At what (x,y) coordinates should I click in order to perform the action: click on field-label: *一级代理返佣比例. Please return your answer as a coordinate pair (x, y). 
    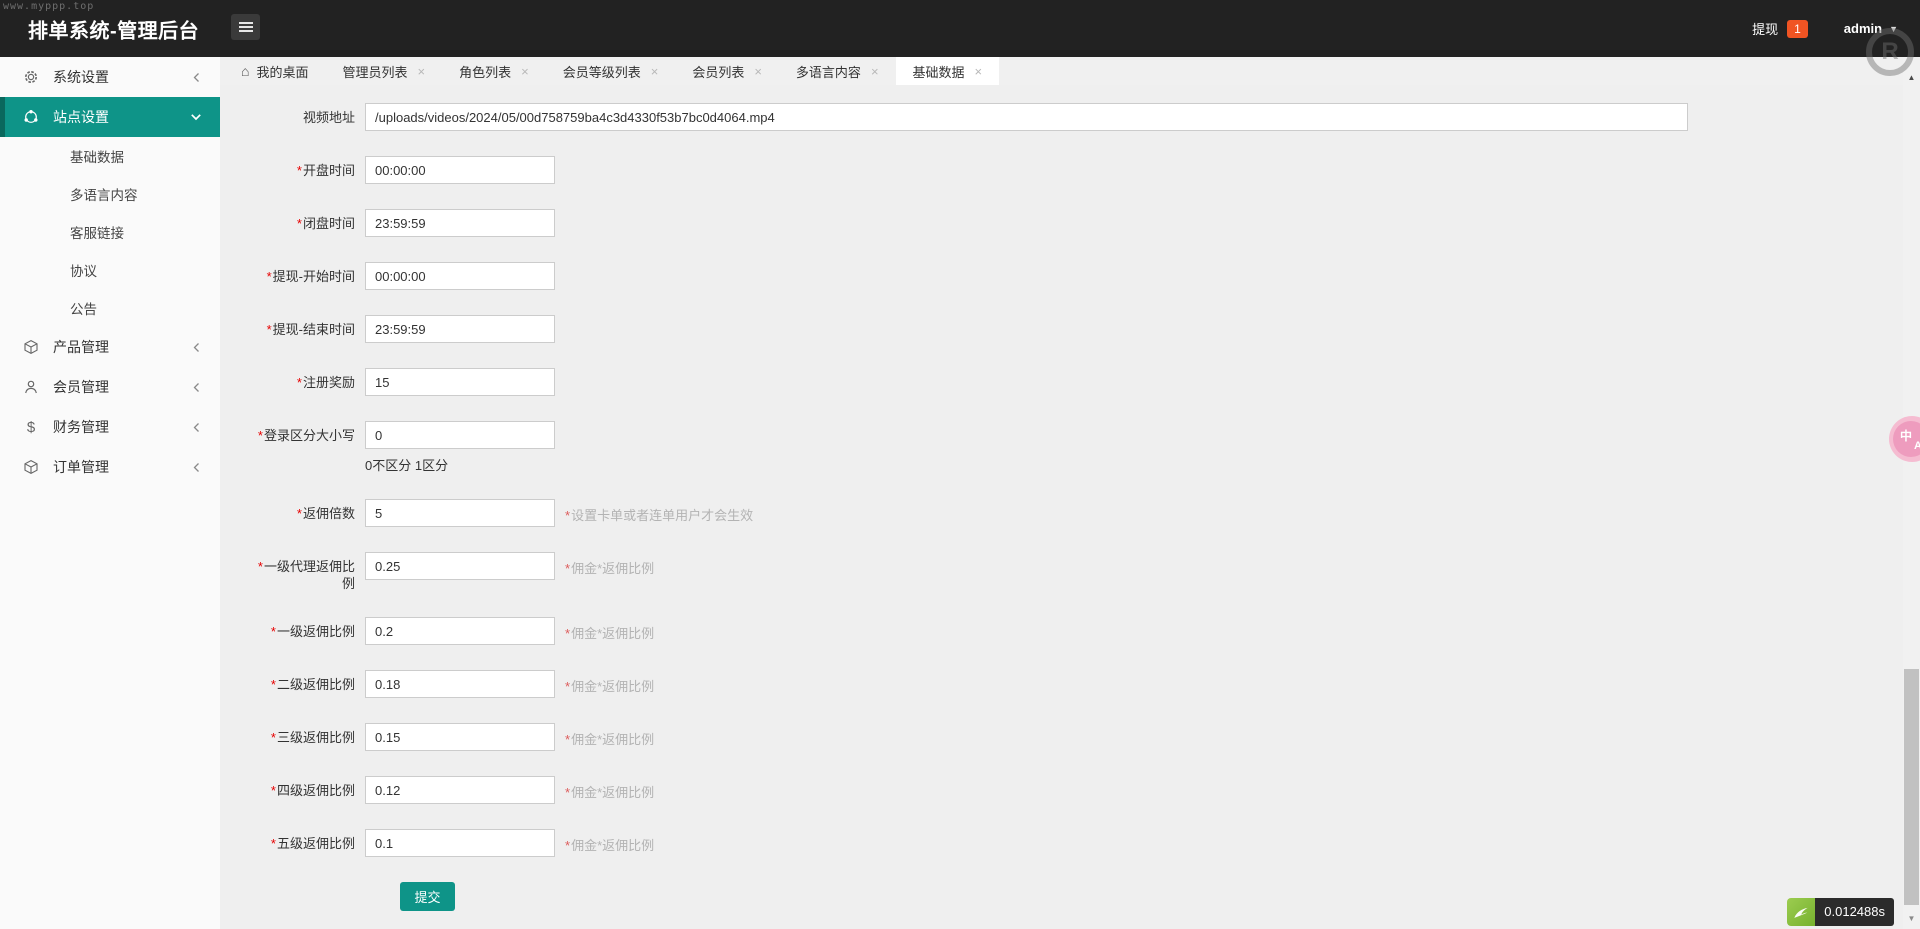
    Looking at the image, I should click on (306, 575).